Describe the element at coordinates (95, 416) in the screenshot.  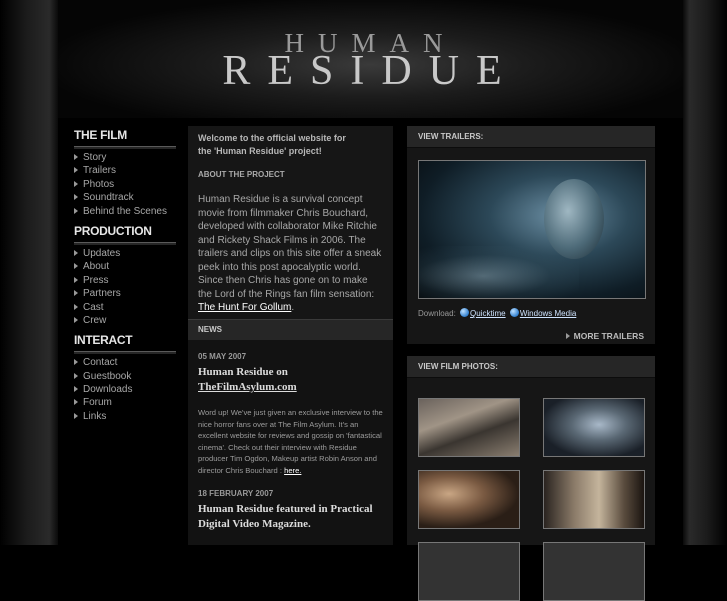
I see `nav-item-label: Links` at that location.